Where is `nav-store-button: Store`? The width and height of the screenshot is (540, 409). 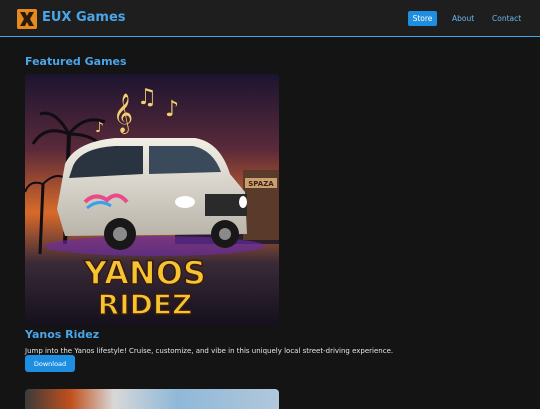 nav-store-button: Store is located at coordinates (422, 18).